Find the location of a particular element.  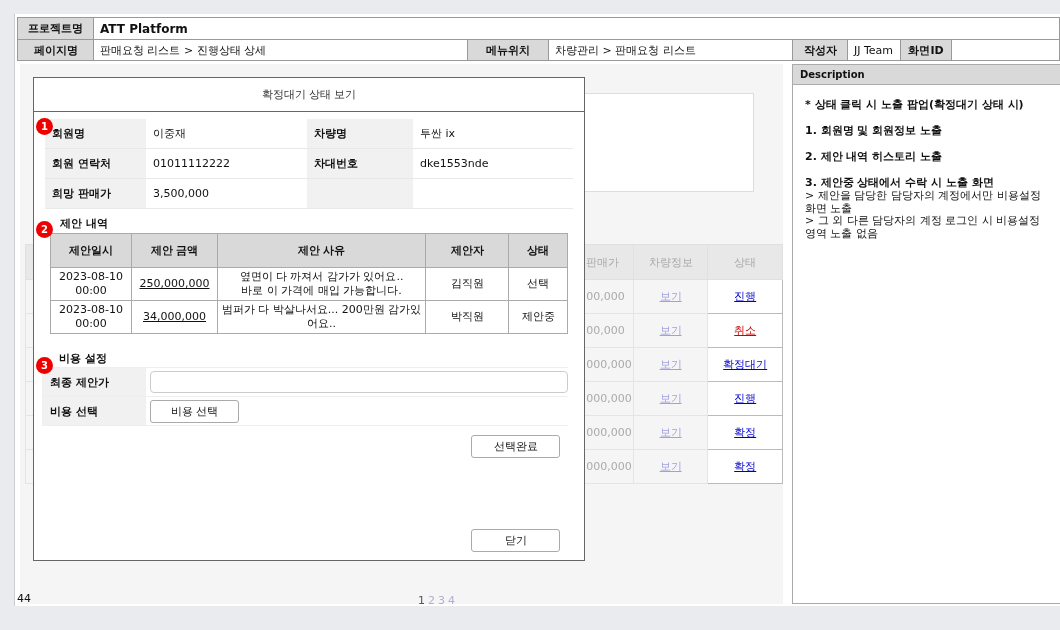

field-value: 01011112222 is located at coordinates (226, 163).